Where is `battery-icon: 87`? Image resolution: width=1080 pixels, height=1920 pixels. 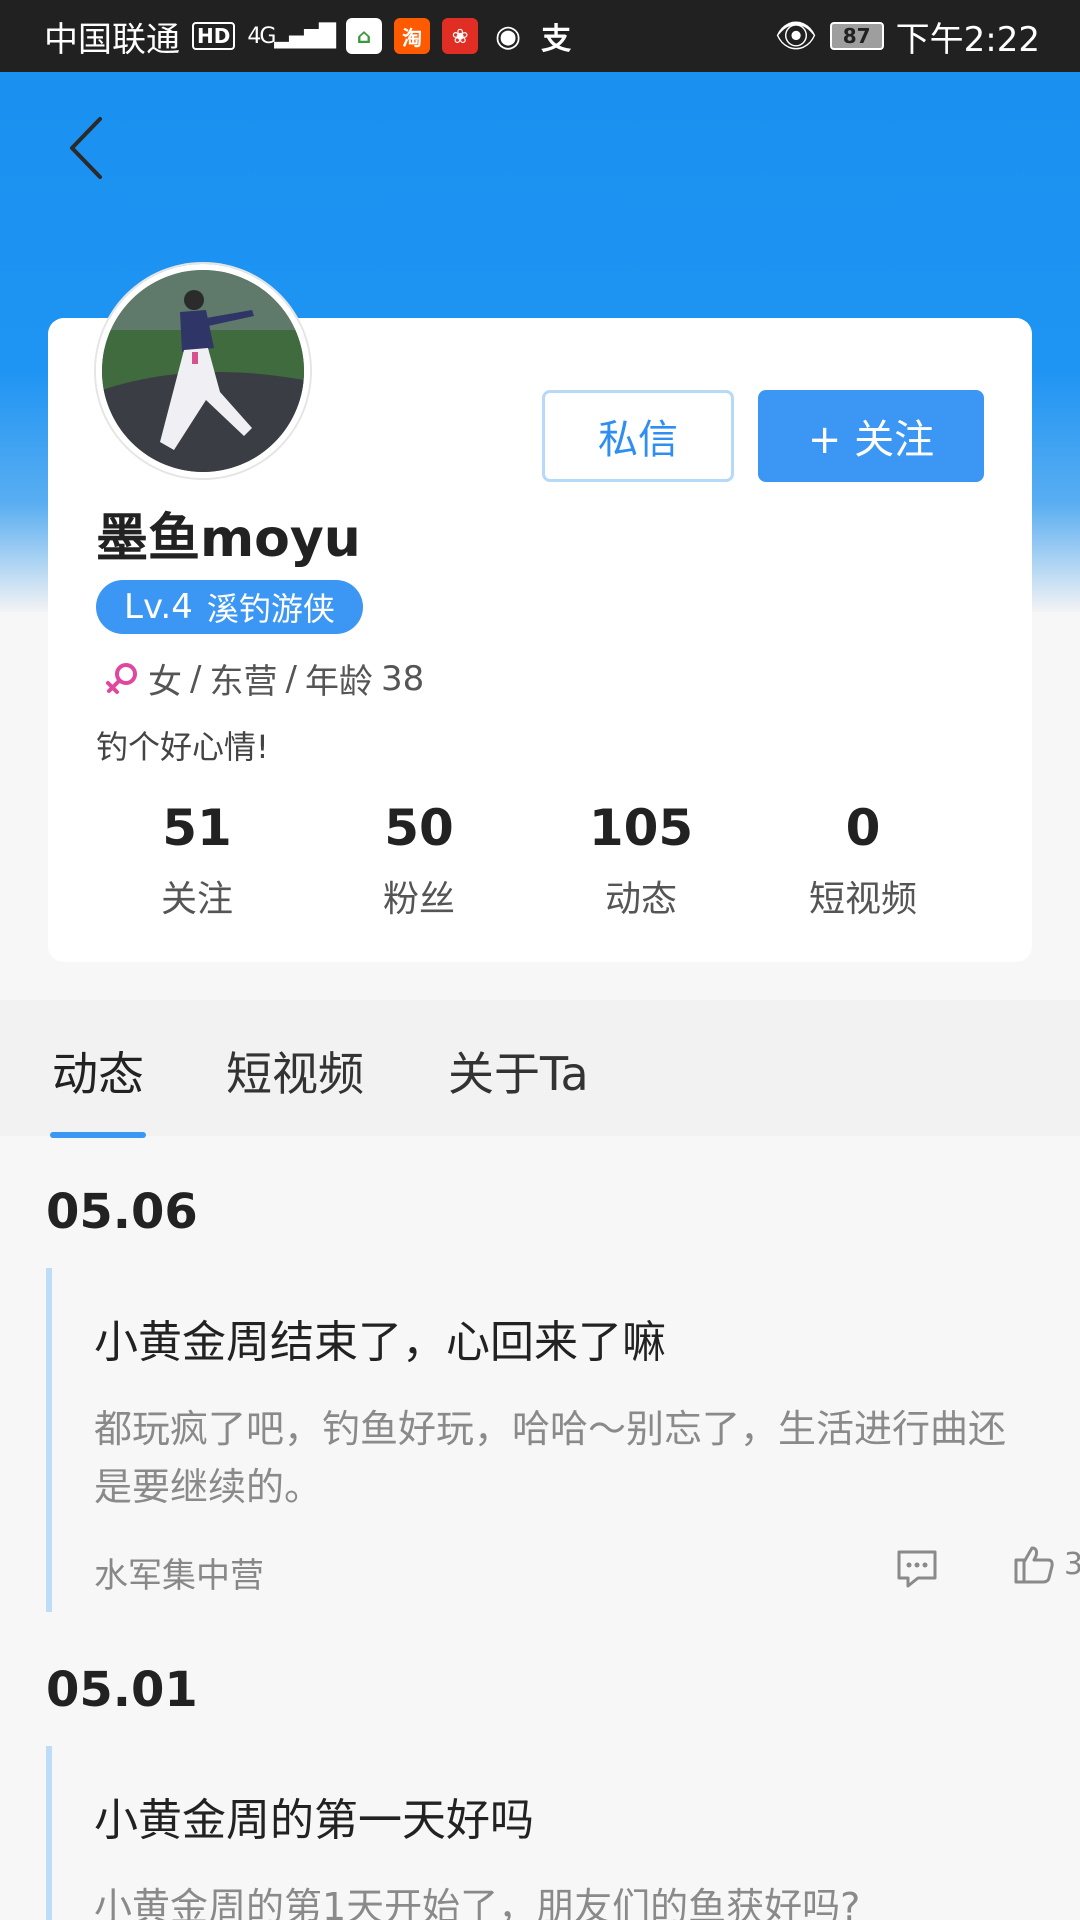 battery-icon: 87 is located at coordinates (856, 36).